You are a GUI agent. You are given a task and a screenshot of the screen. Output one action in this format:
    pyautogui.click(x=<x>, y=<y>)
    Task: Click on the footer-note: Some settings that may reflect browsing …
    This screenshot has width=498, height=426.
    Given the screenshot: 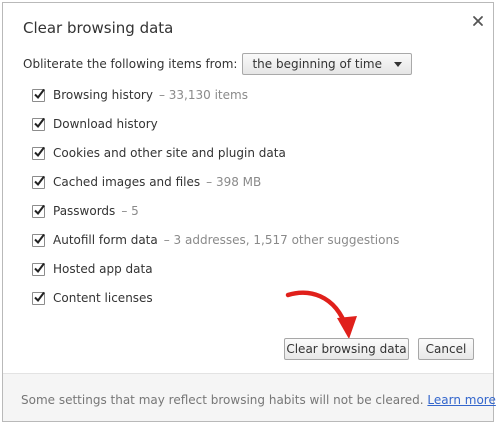 What is the action you would take?
    pyautogui.click(x=222, y=400)
    